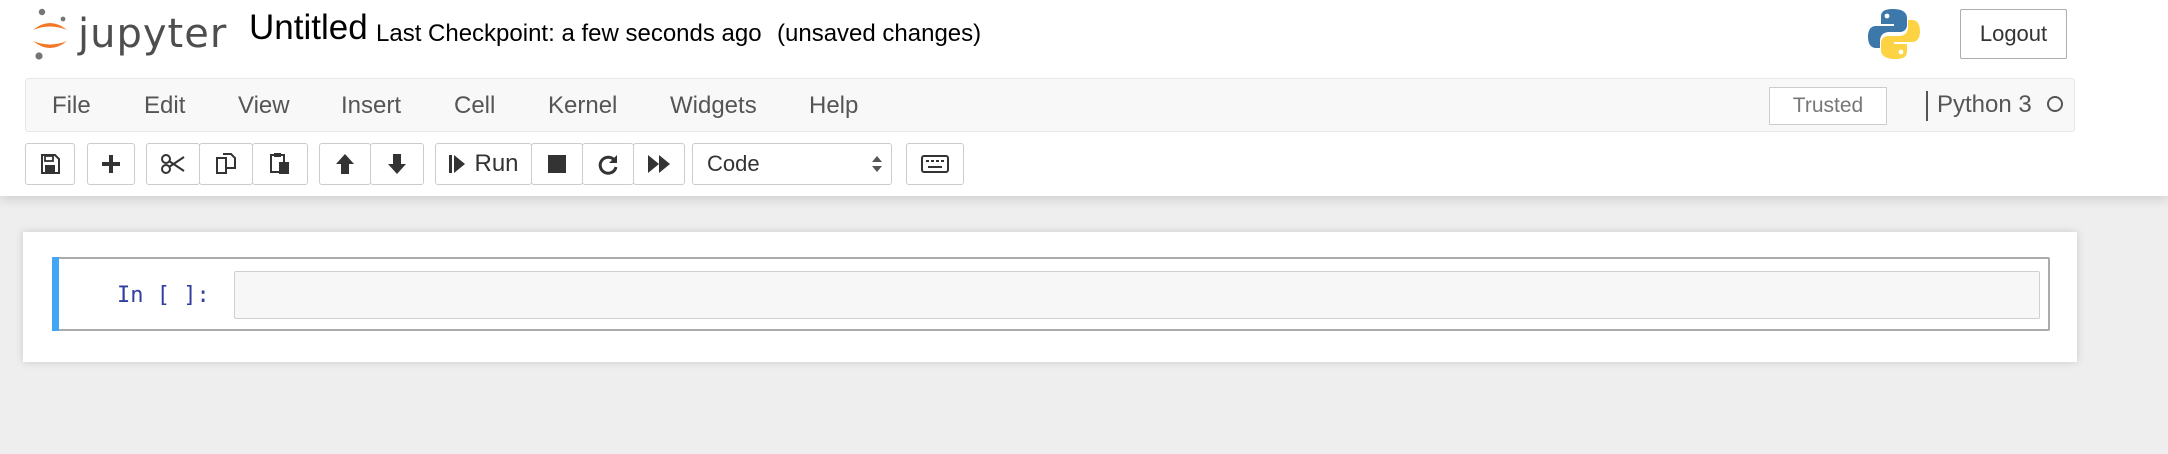 The height and width of the screenshot is (454, 2168). I want to click on save-button, so click(50, 164).